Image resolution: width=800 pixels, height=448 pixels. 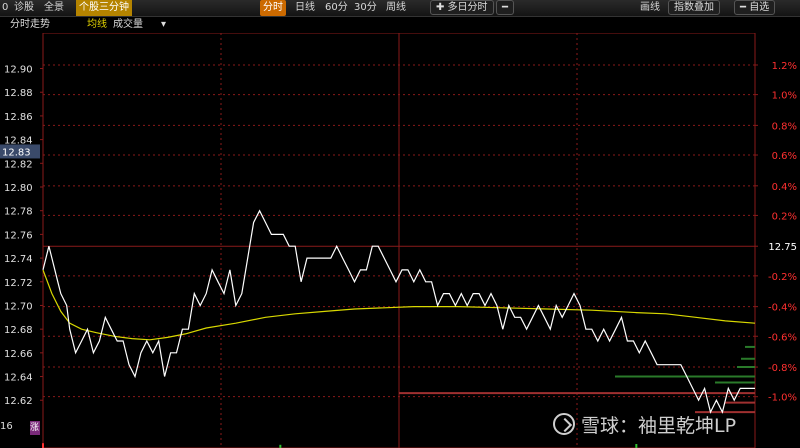 I want to click on right-tick-label: 0.6%, so click(x=784, y=156).